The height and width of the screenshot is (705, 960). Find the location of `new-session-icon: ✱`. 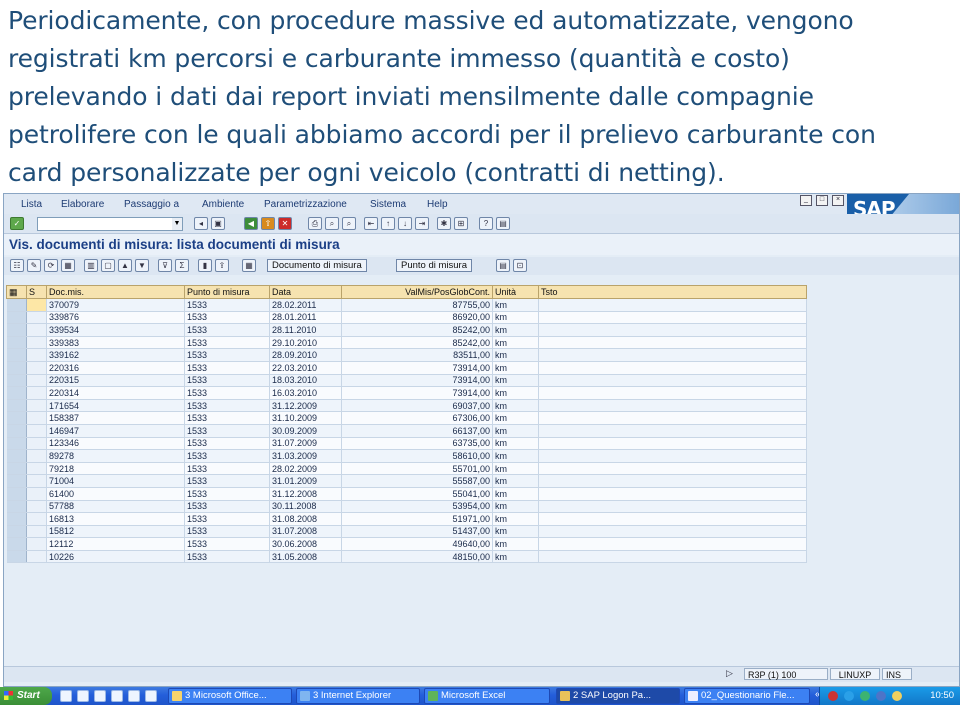

new-session-icon: ✱ is located at coordinates (444, 223).